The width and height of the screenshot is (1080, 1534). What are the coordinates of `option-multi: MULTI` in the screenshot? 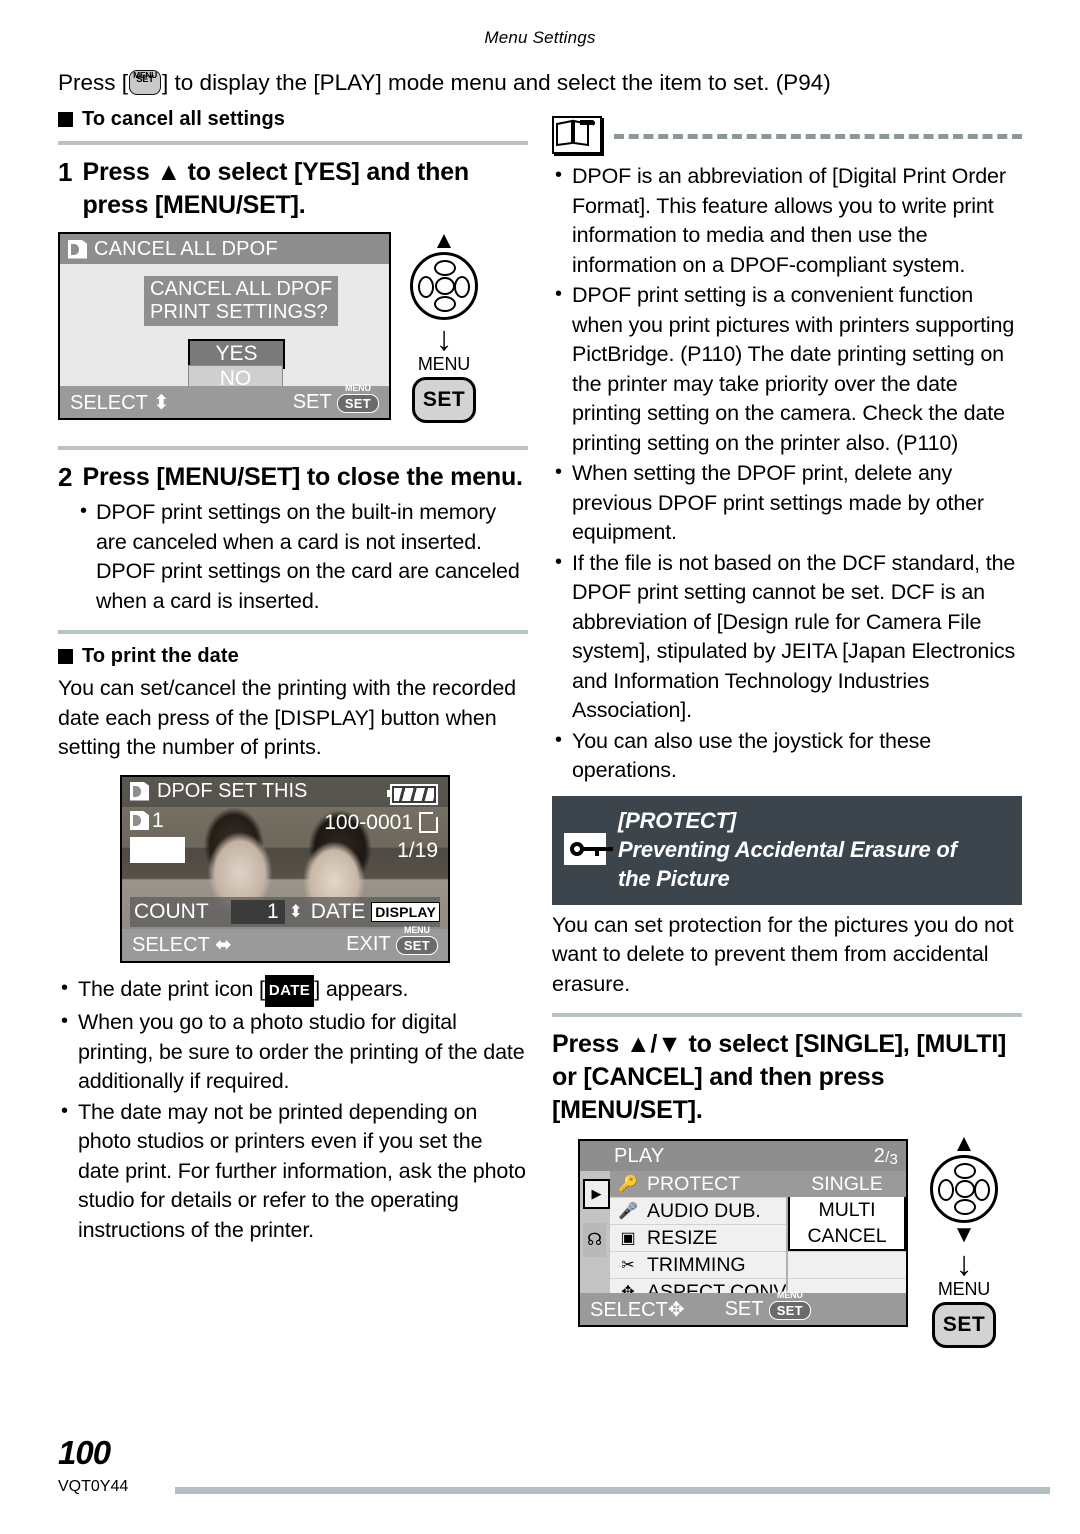 It's located at (847, 1210).